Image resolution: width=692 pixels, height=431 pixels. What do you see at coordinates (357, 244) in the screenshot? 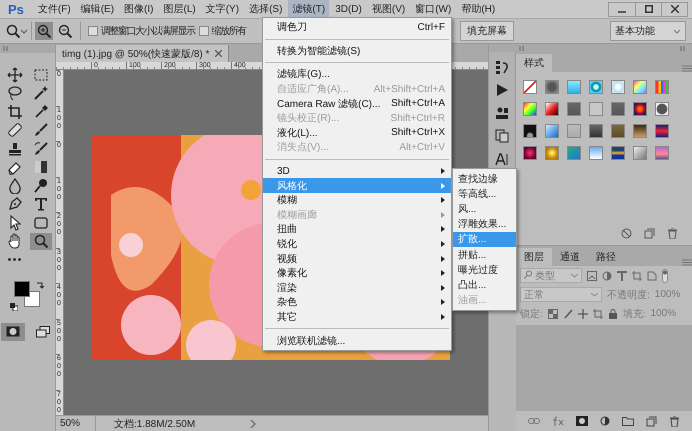
I see `menu-item: 锐化` at bounding box center [357, 244].